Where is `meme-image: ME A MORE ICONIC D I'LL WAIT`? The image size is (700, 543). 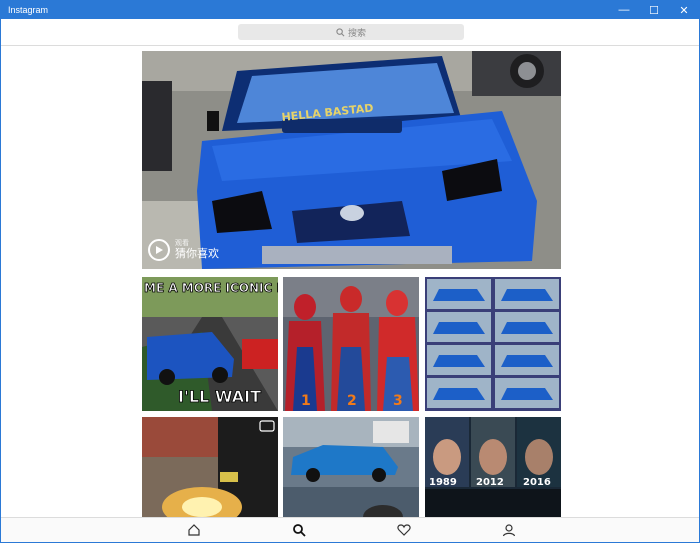
meme-image: ME A MORE ICONIC D I'LL WAIT is located at coordinates (210, 344).